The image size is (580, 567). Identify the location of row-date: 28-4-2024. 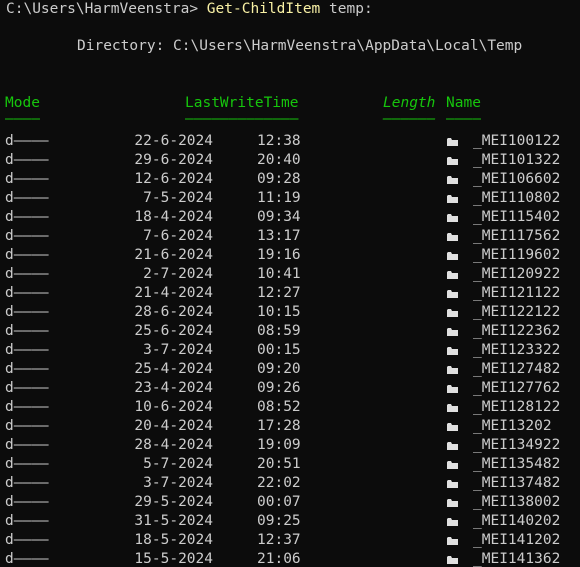
(173, 445).